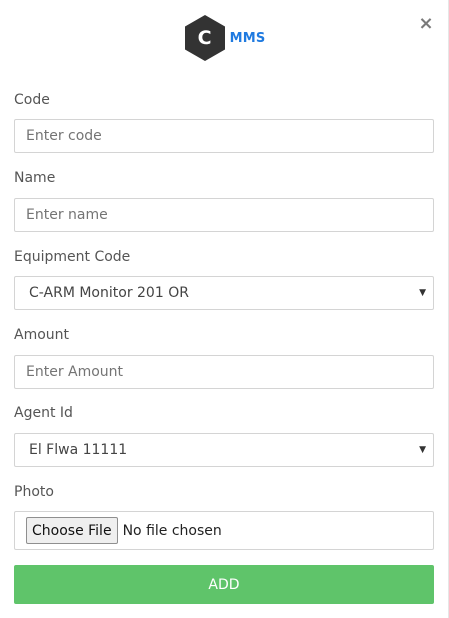  I want to click on brand-logo: C MMS, so click(224, 38).